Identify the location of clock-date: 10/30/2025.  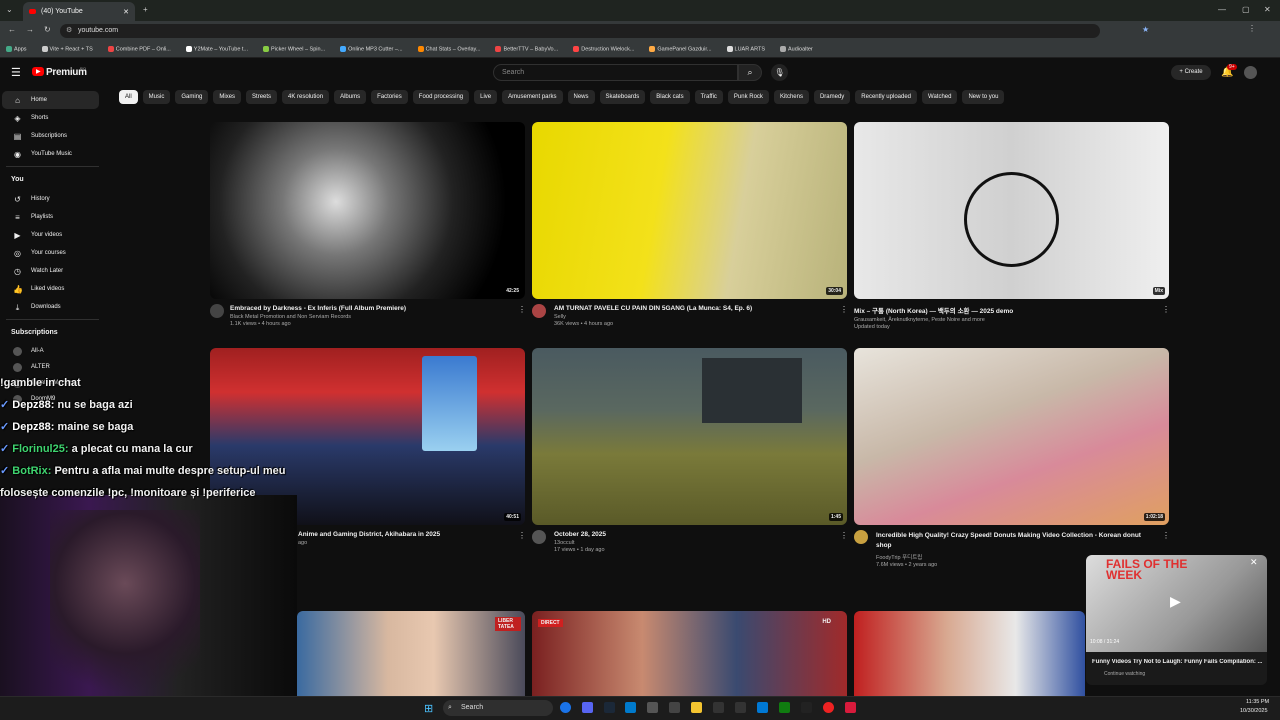
(1254, 711).